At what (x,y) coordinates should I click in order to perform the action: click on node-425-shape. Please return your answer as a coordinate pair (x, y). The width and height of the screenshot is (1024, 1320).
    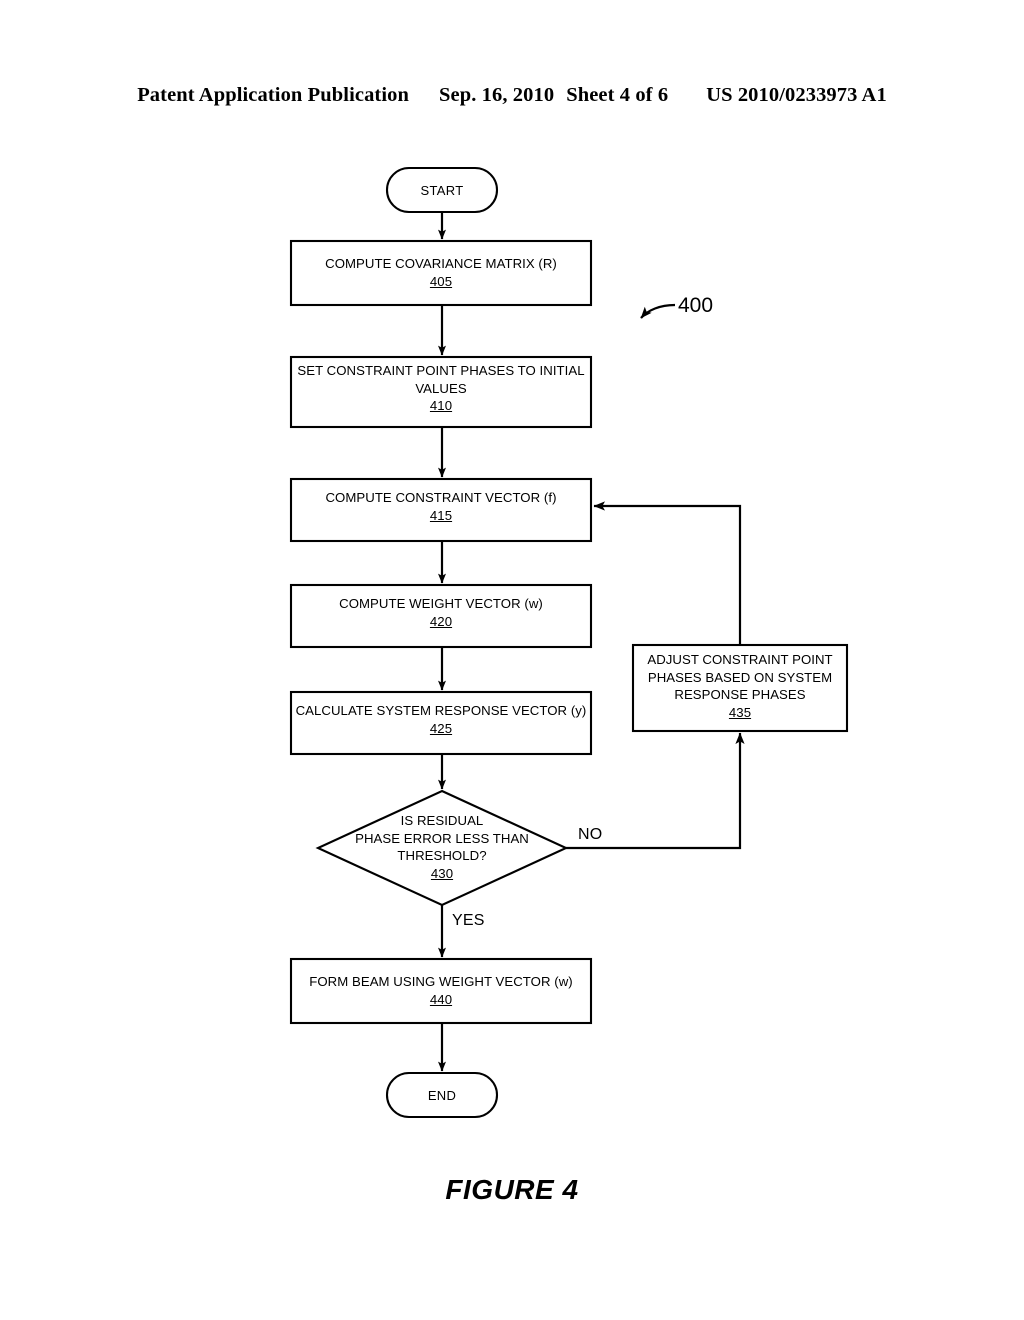
    Looking at the image, I should click on (441, 723).